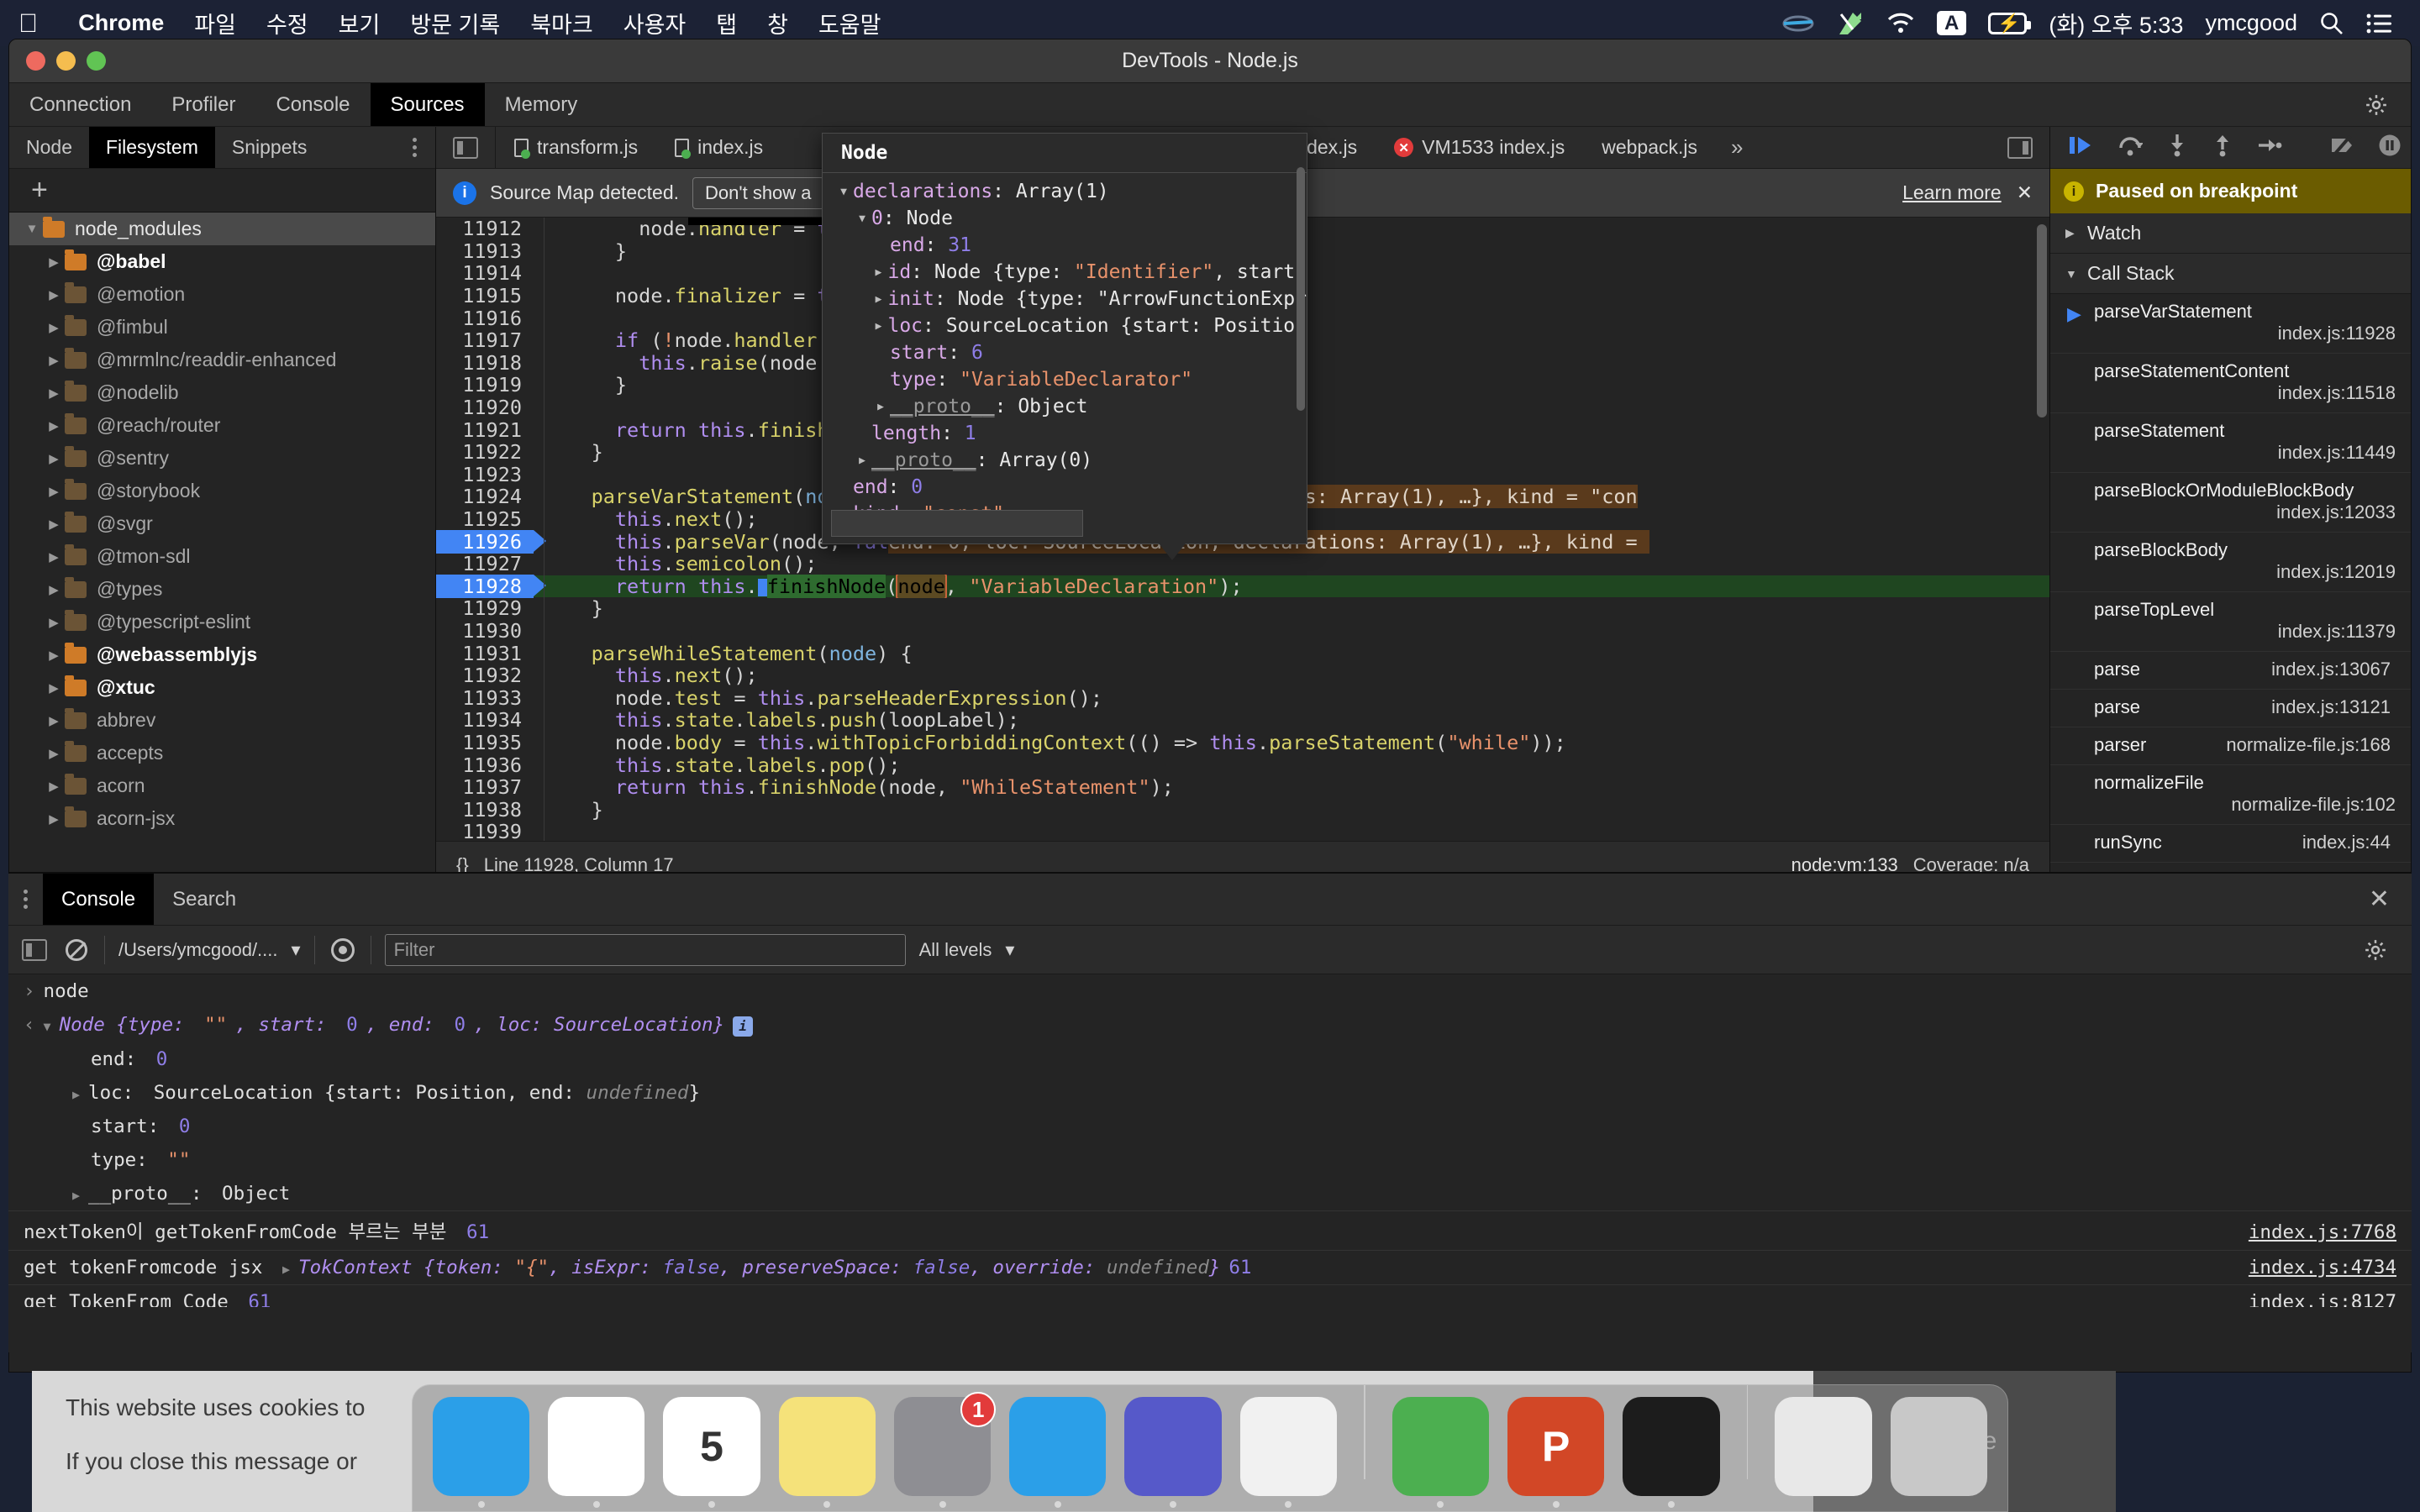 This screenshot has height=1512, width=2420. I want to click on call-stack-frame: parser normalize-file.js:168, so click(2230, 746).